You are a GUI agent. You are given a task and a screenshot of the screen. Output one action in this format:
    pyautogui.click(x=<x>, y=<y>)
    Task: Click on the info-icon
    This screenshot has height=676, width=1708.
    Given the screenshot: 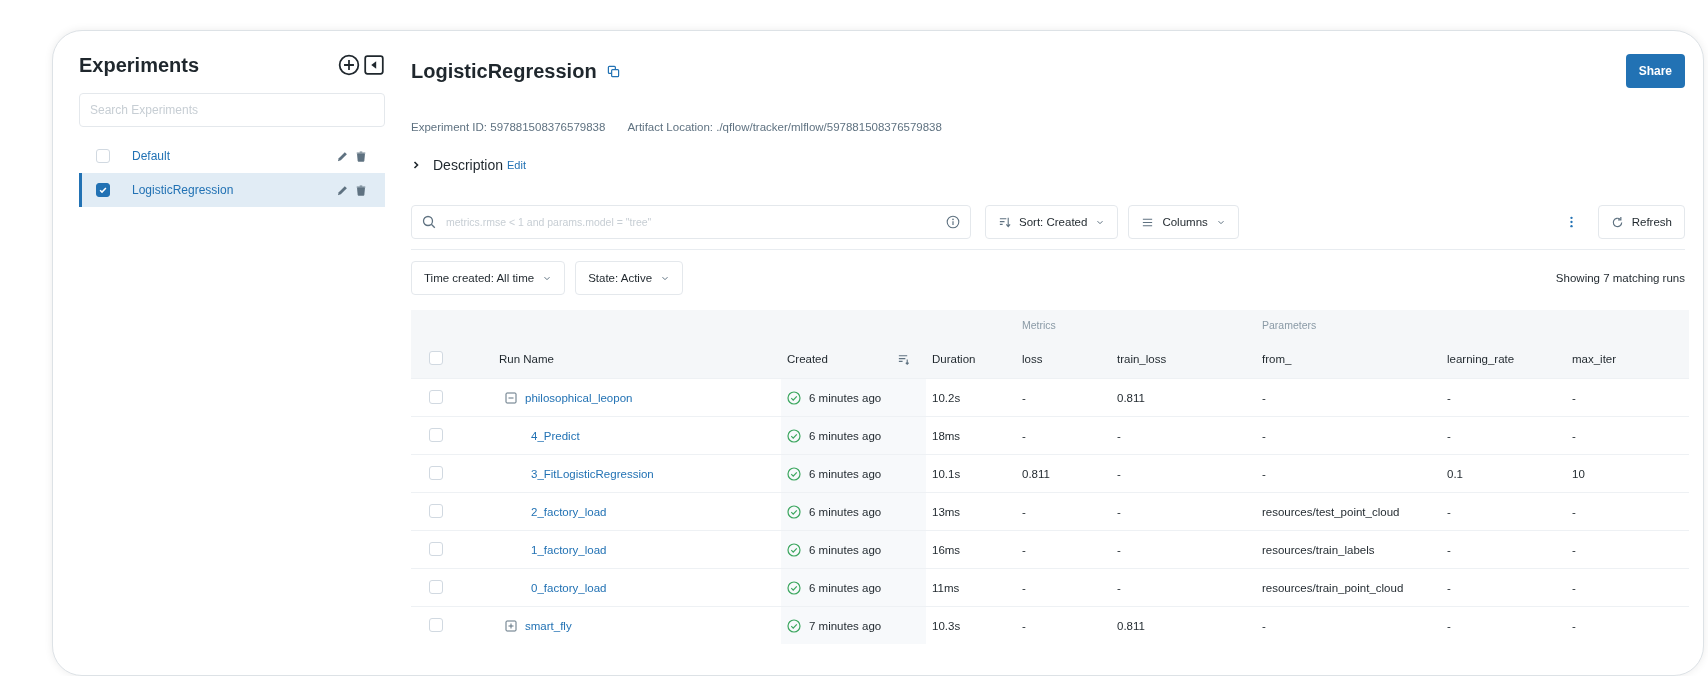 What is the action you would take?
    pyautogui.click(x=953, y=222)
    